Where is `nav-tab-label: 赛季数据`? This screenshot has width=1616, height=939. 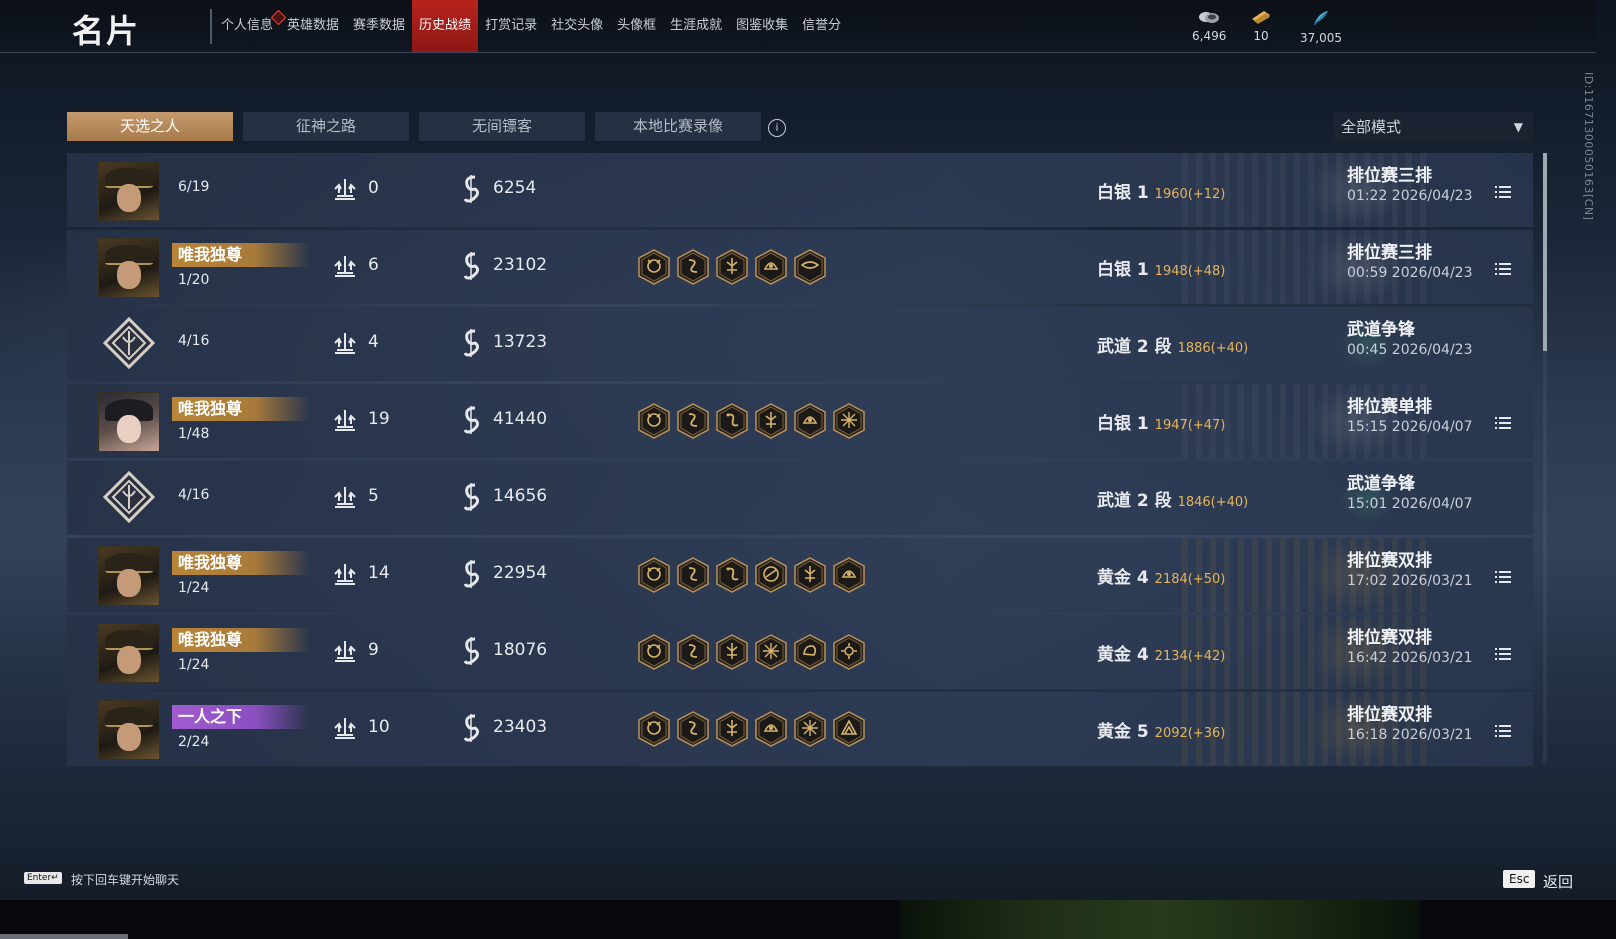 nav-tab-label: 赛季数据 is located at coordinates (379, 25).